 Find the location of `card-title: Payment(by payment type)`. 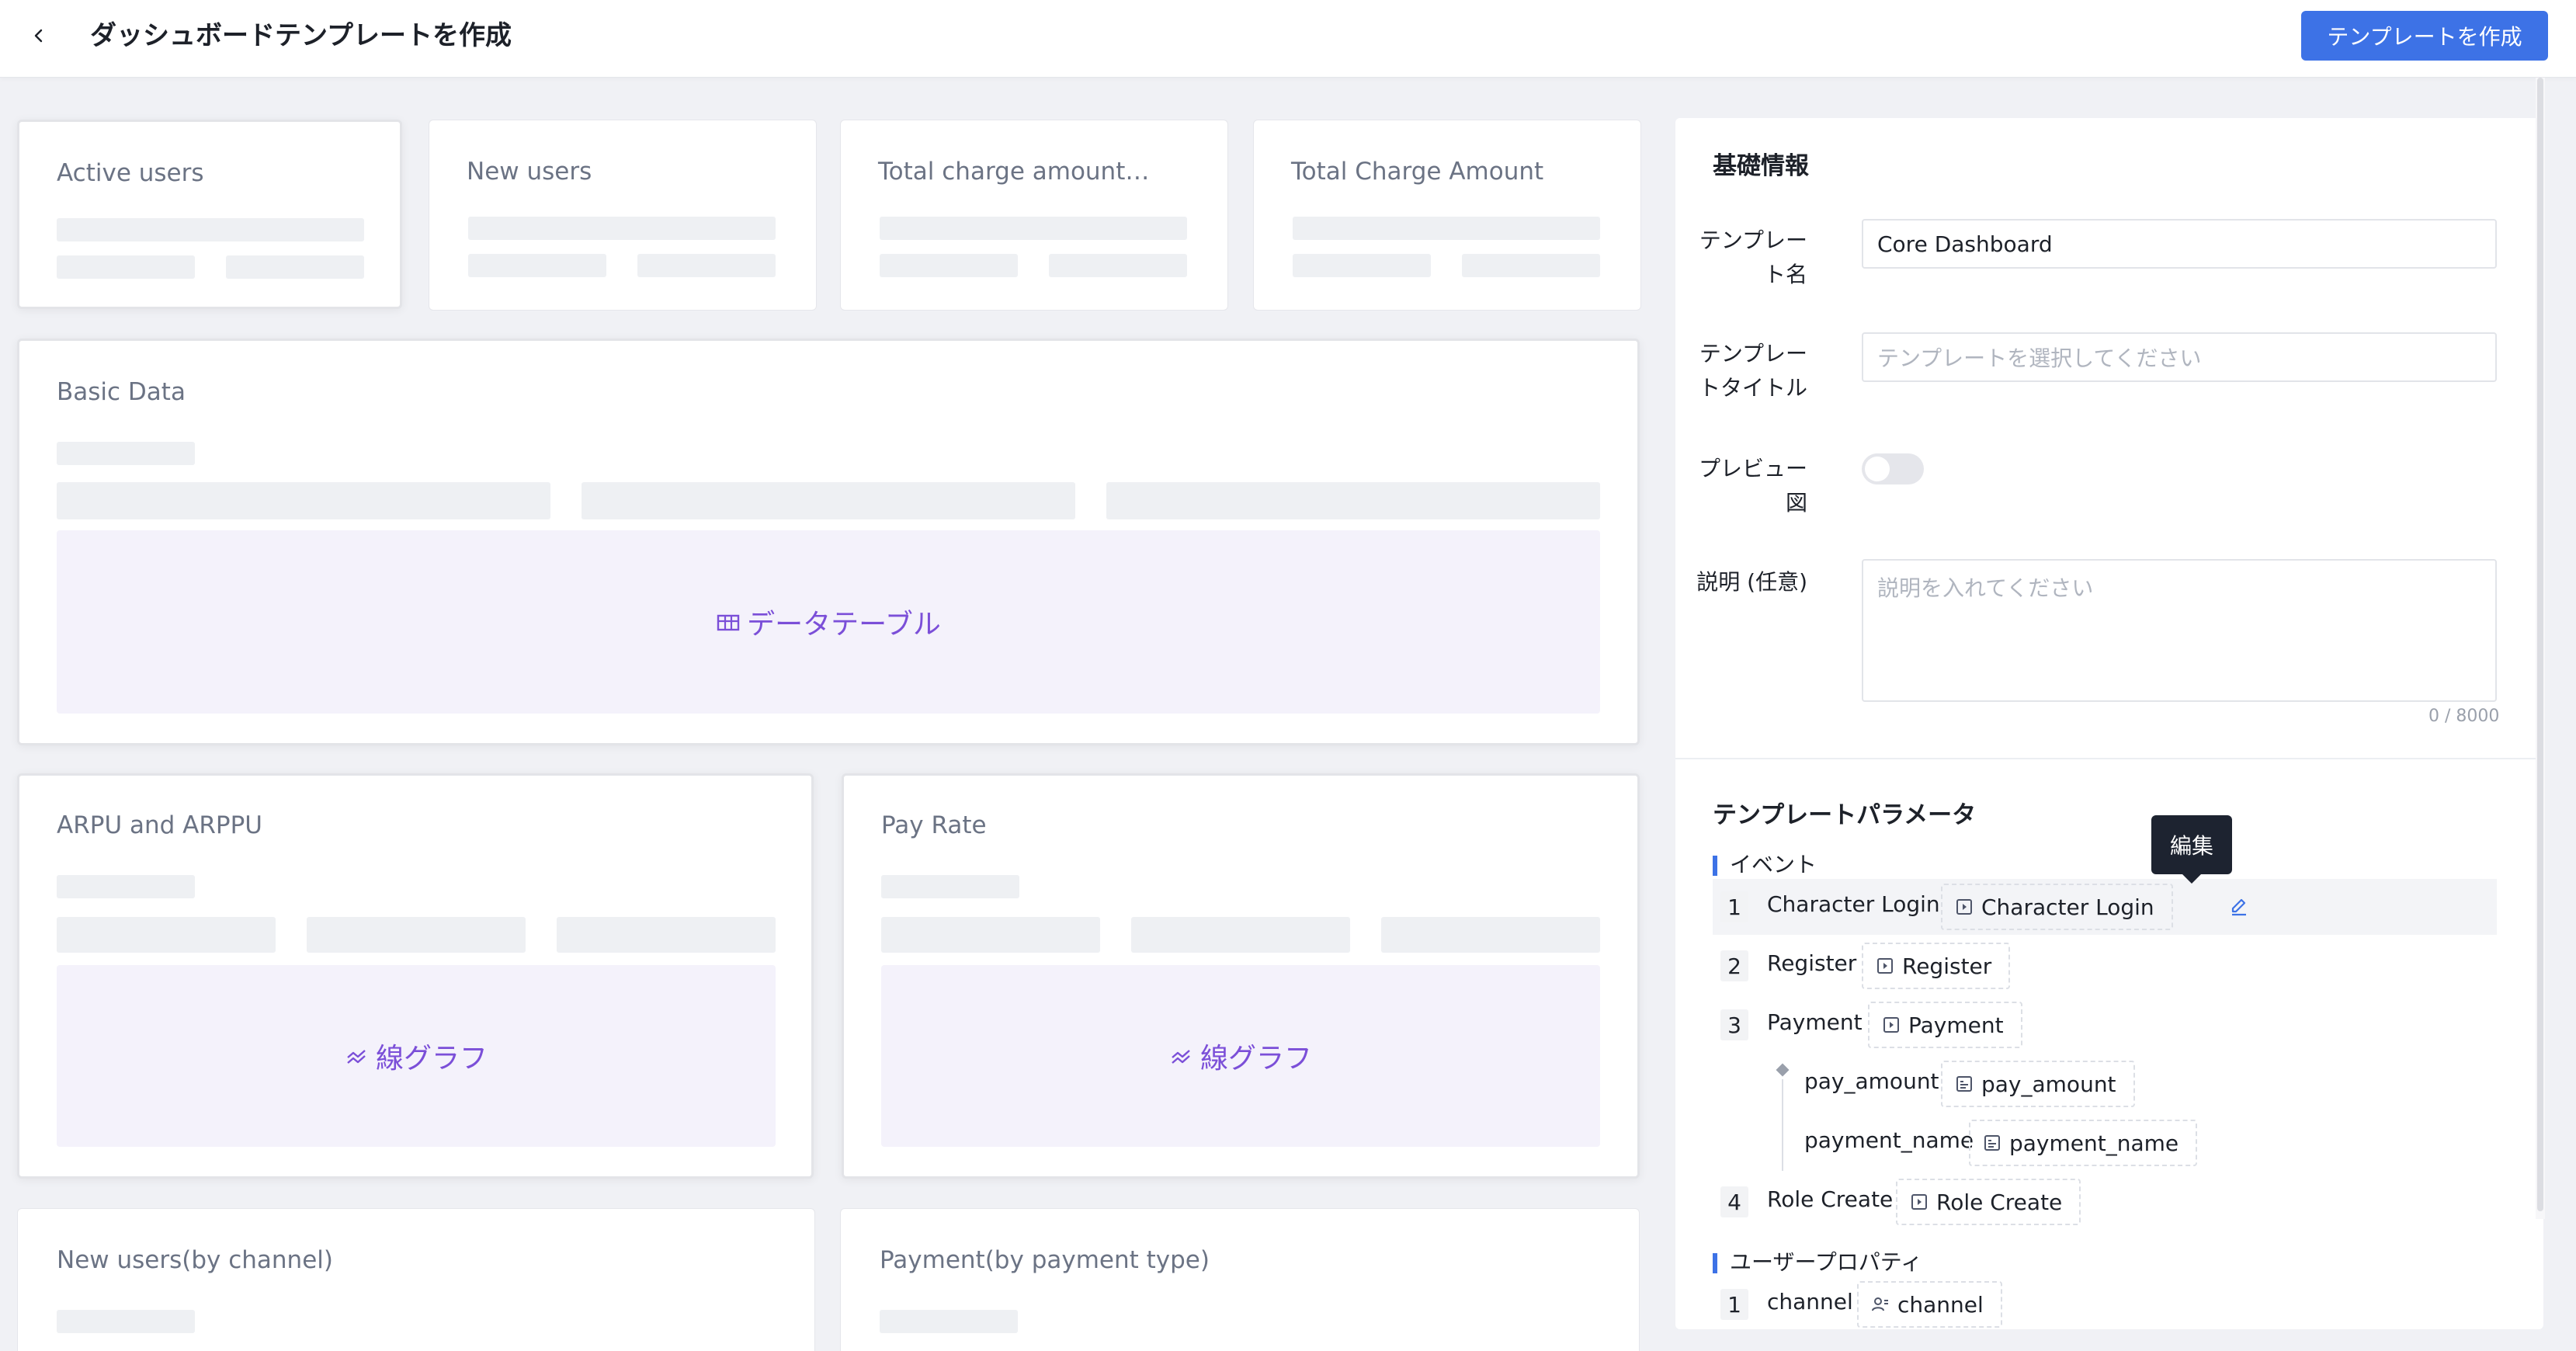

card-title: Payment(by payment type) is located at coordinates (1045, 1260).